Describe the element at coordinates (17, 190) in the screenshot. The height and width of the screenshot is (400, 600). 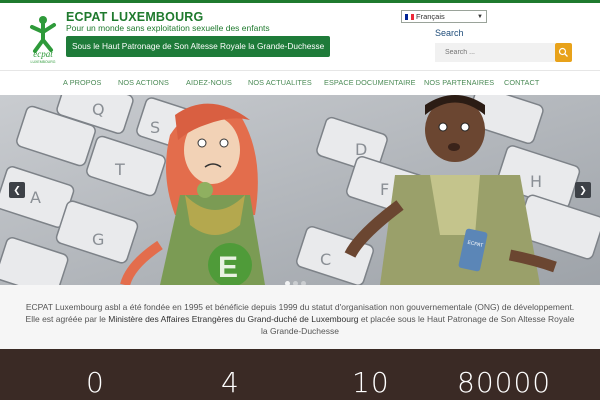
I see `slider-prev-button: ❮` at that location.